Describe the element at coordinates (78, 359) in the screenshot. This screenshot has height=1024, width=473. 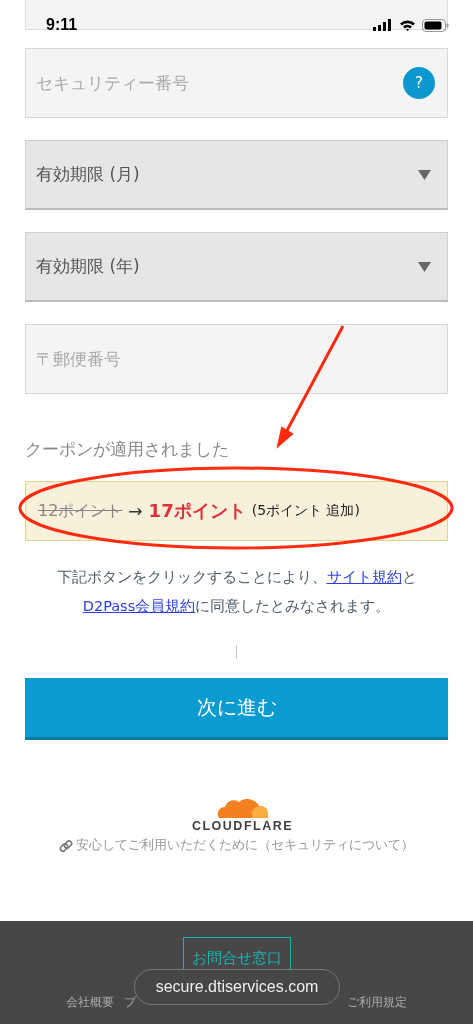
I see `placeholder-text: 〒郵便番号` at that location.